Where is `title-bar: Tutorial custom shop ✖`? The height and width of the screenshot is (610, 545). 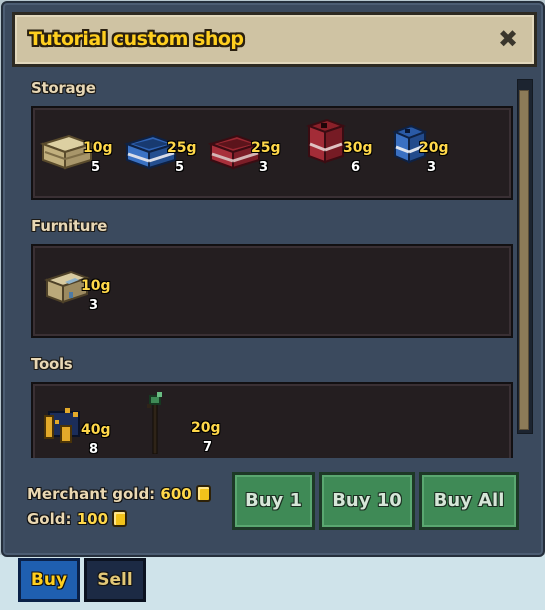
title-bar: Tutorial custom shop ✖ is located at coordinates (274, 39).